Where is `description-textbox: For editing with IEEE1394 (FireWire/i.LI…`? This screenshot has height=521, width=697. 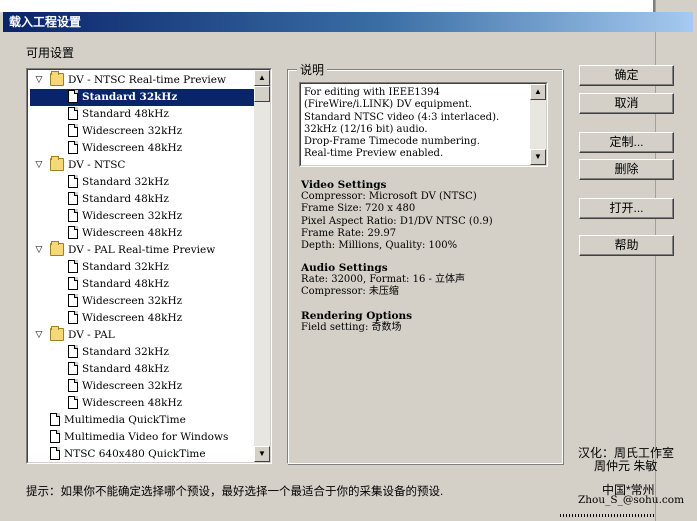 description-textbox: For editing with IEEE1394 (FireWire/i.LI… is located at coordinates (423, 124).